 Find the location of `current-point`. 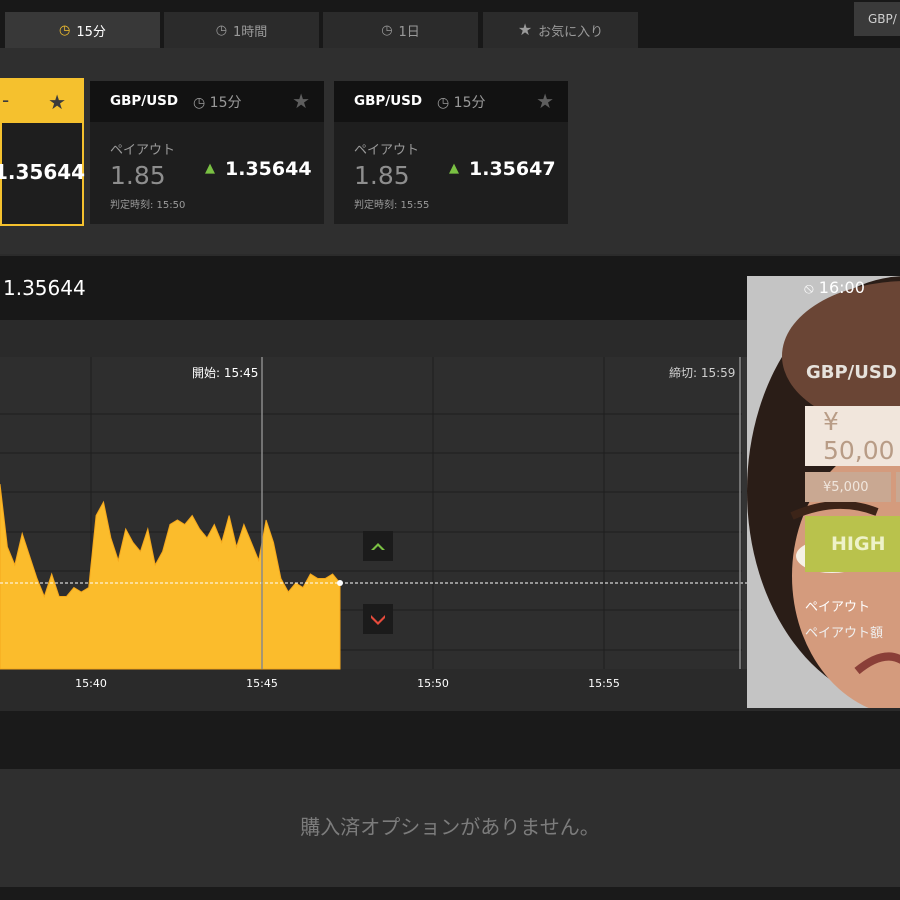

current-point is located at coordinates (340, 583).